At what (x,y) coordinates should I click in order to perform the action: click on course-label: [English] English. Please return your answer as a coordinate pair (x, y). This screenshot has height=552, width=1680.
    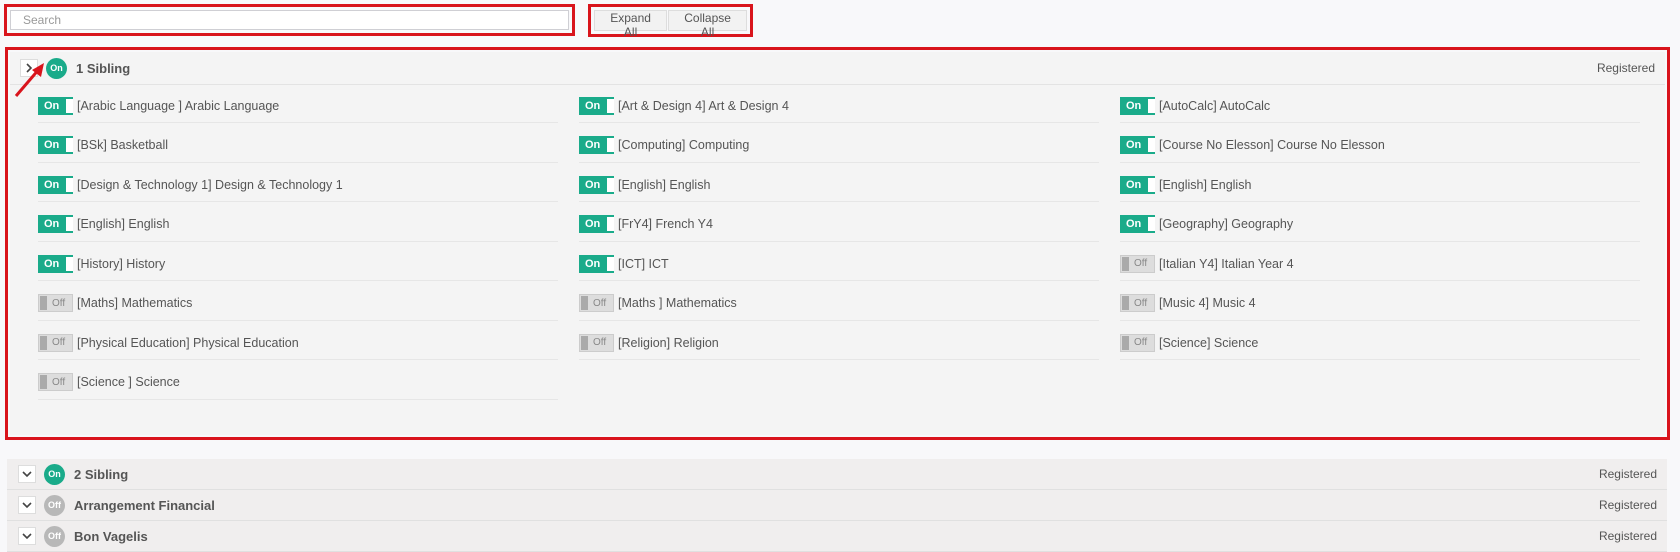
    Looking at the image, I should click on (123, 224).